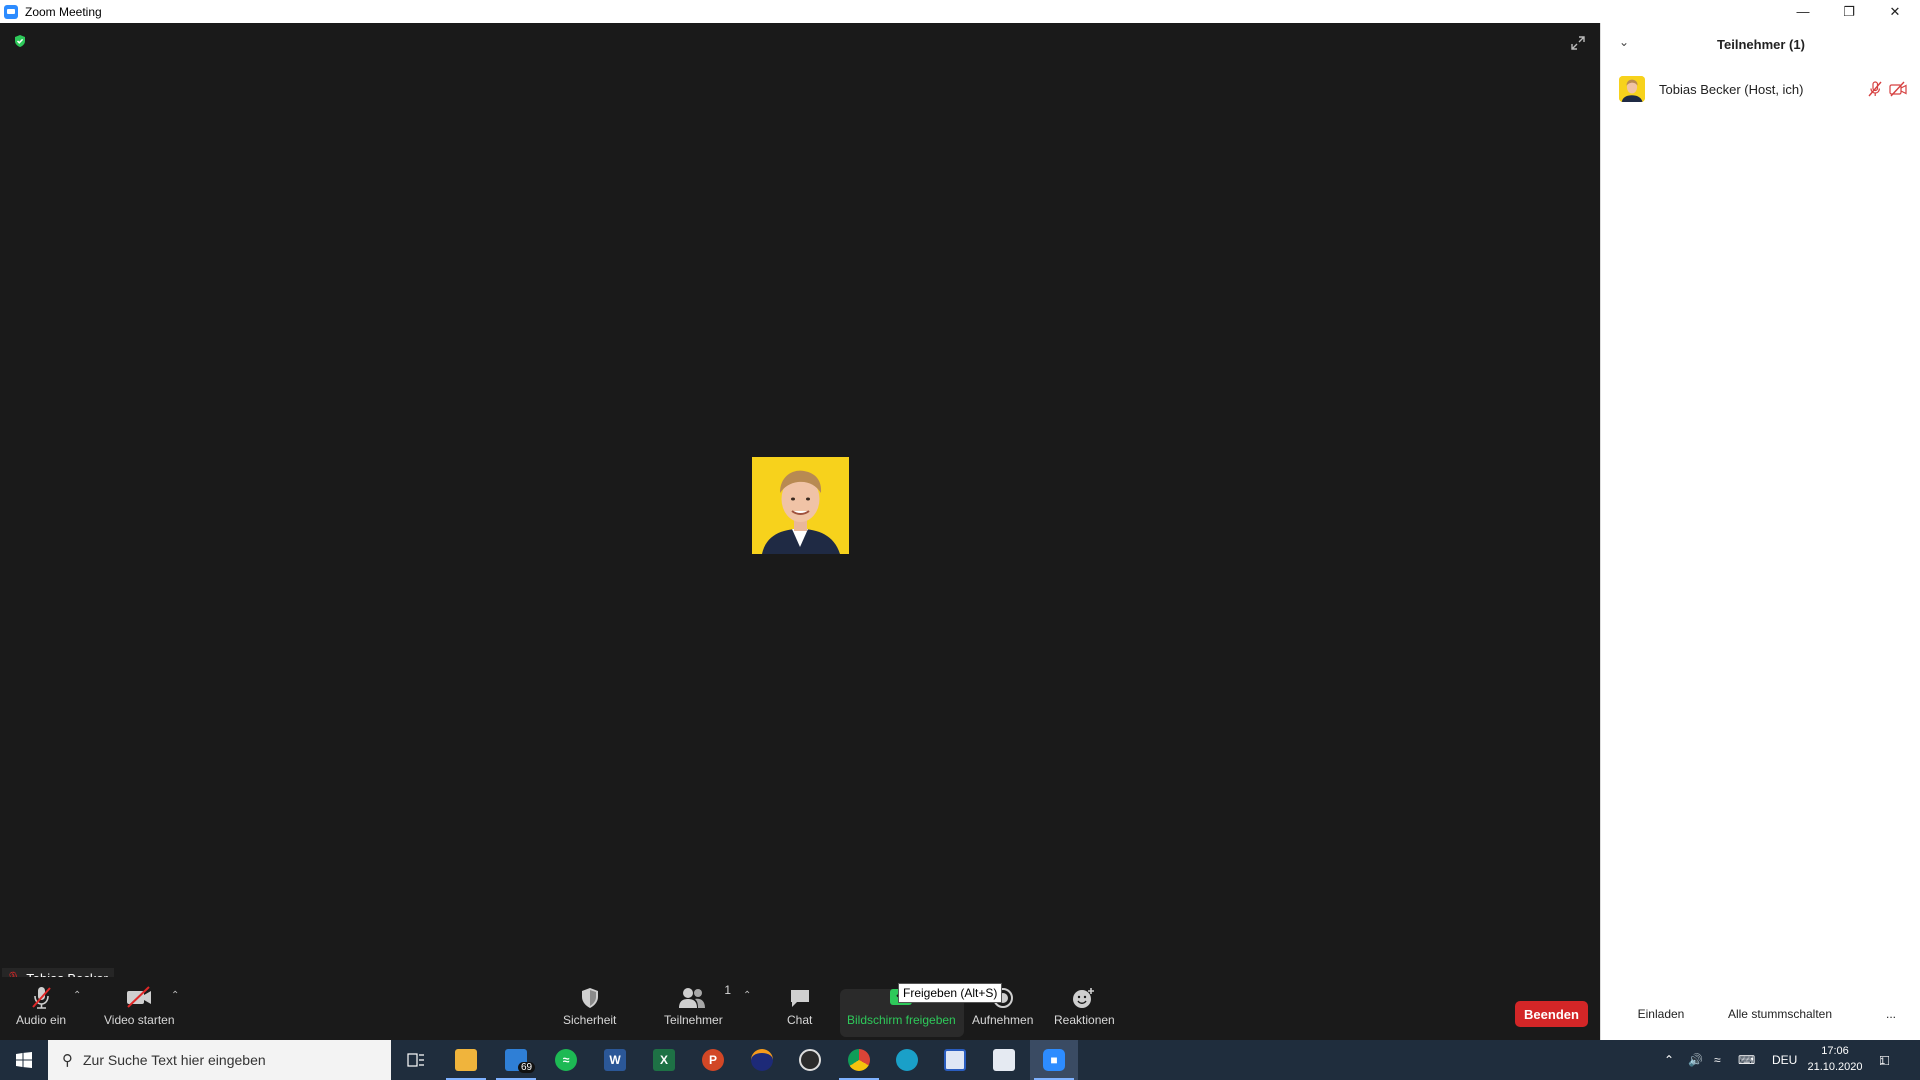 This screenshot has width=1920, height=1080. I want to click on search-icon: ⚲, so click(67, 1060).